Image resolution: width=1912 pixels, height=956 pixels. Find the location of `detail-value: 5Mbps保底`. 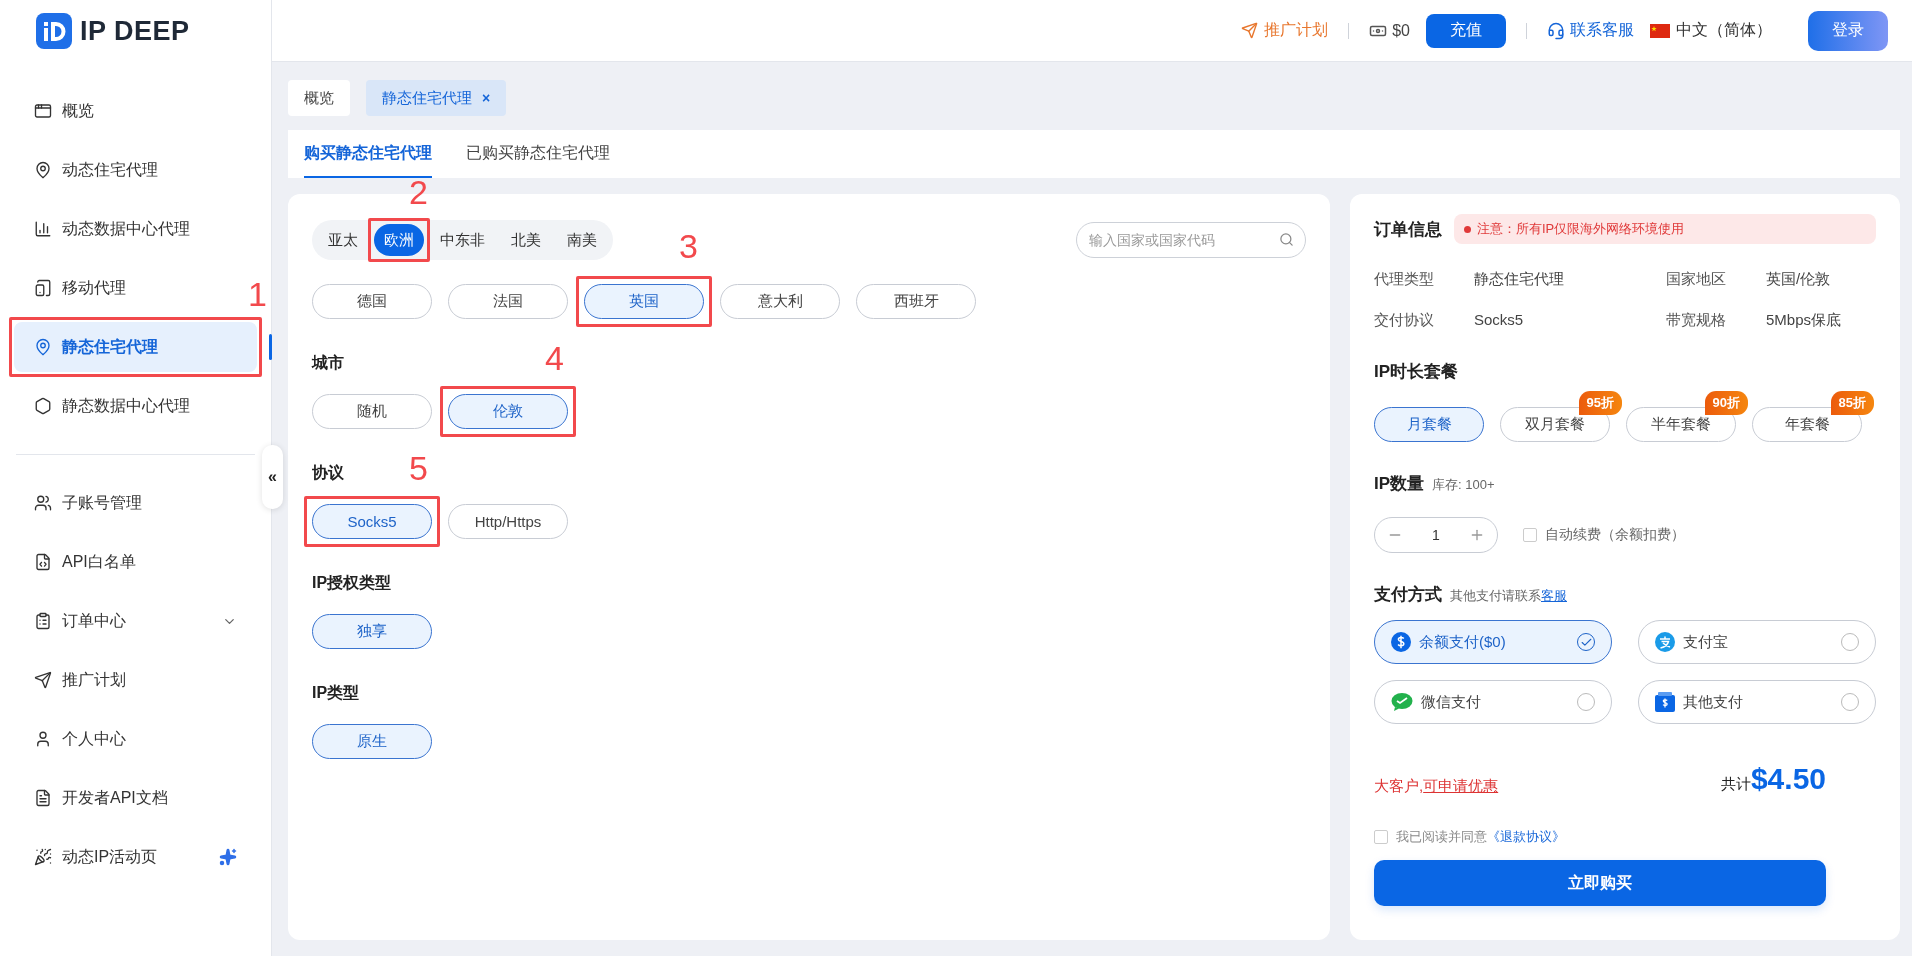

detail-value: 5Mbps保底 is located at coordinates (1804, 320).